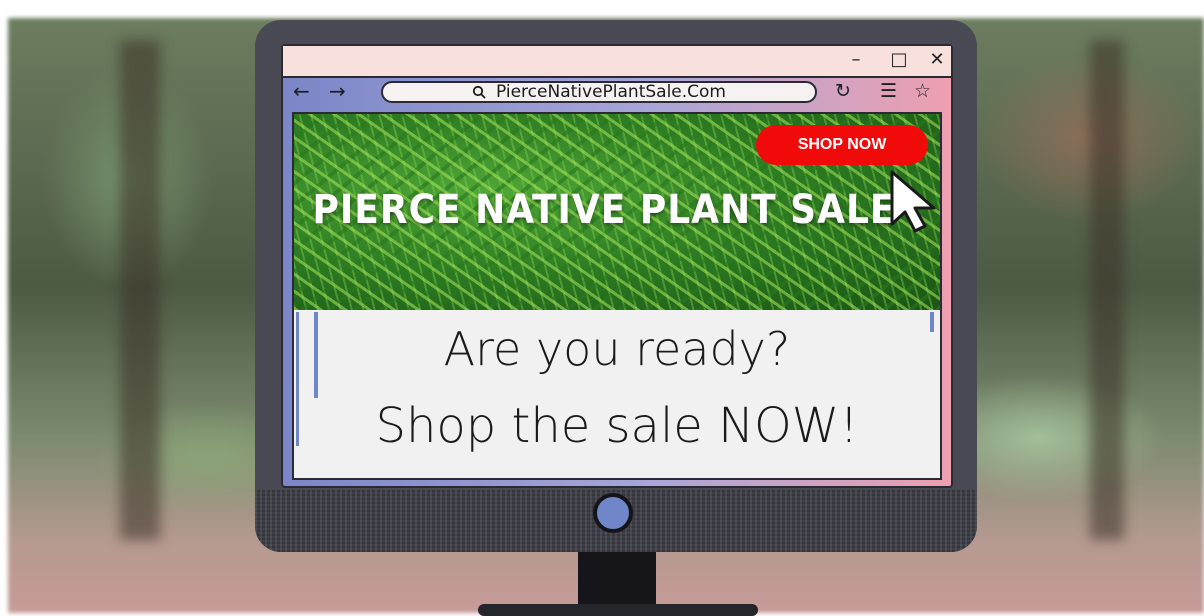 The height and width of the screenshot is (616, 1204). Describe the element at coordinates (842, 145) in the screenshot. I see `shop-now-button: SHOP NOW` at that location.